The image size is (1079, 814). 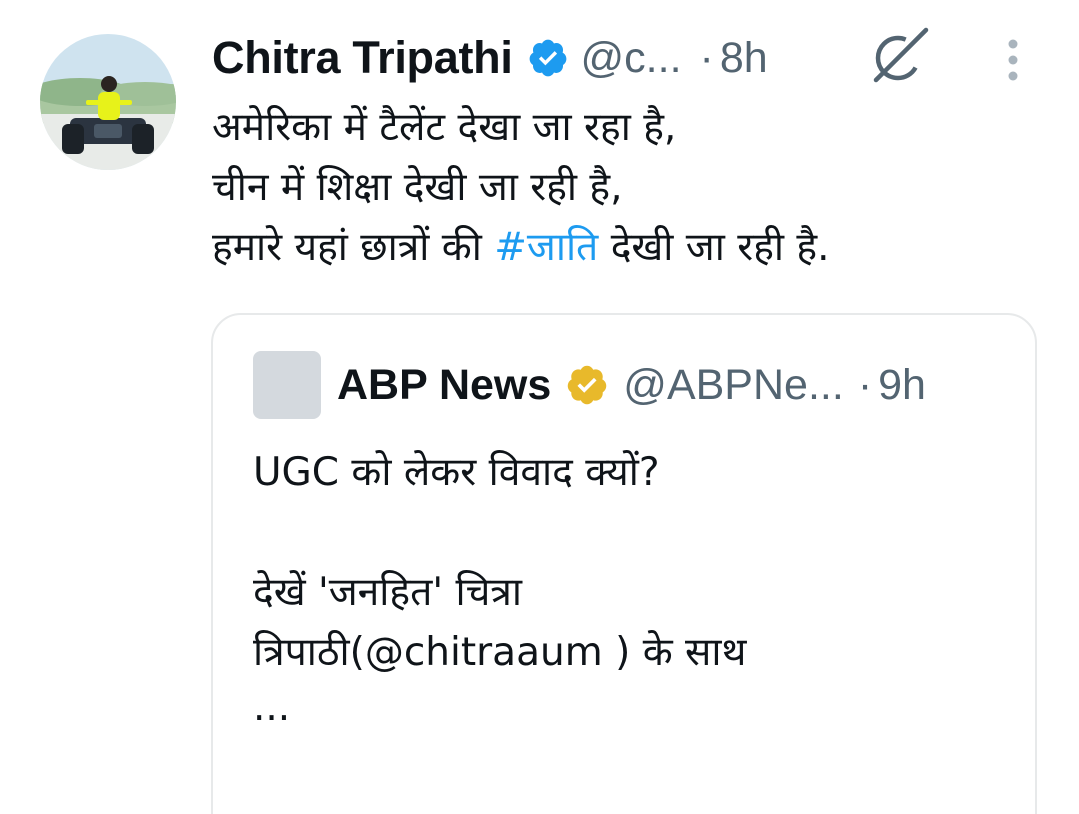 What do you see at coordinates (1013, 60) in the screenshot?
I see `more-options-icon` at bounding box center [1013, 60].